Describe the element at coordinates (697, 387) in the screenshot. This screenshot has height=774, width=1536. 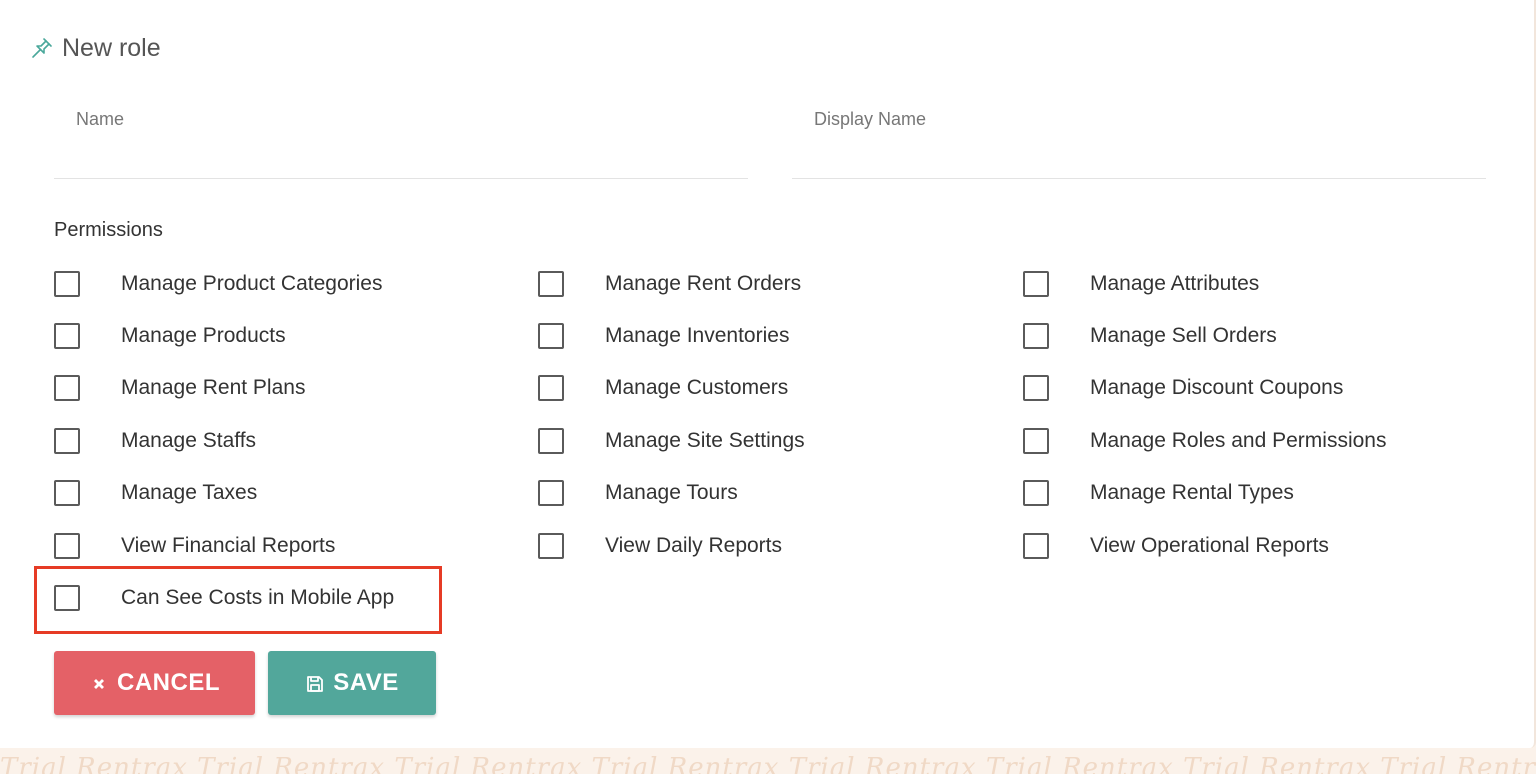
I see `permission-label: Manage Customers` at that location.